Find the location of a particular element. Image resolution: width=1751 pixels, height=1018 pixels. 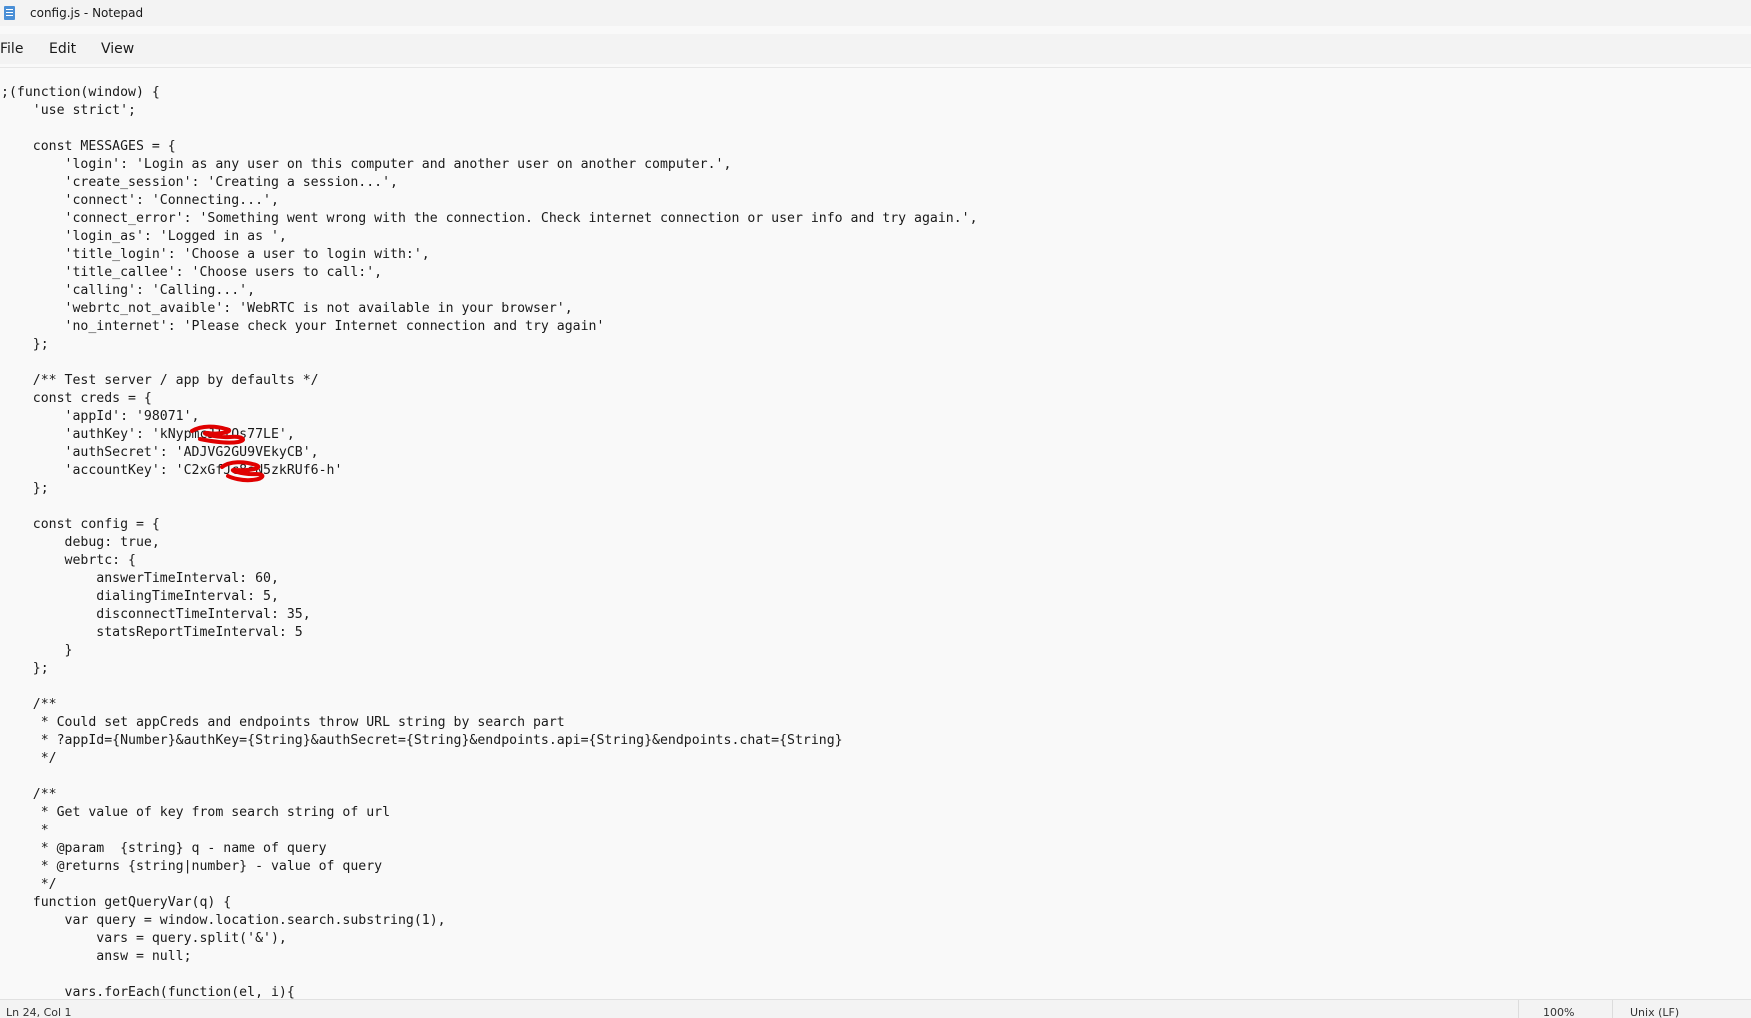

status-bar: Ln 24, Col 1 100% Unix (LF) is located at coordinates (875, 1008).